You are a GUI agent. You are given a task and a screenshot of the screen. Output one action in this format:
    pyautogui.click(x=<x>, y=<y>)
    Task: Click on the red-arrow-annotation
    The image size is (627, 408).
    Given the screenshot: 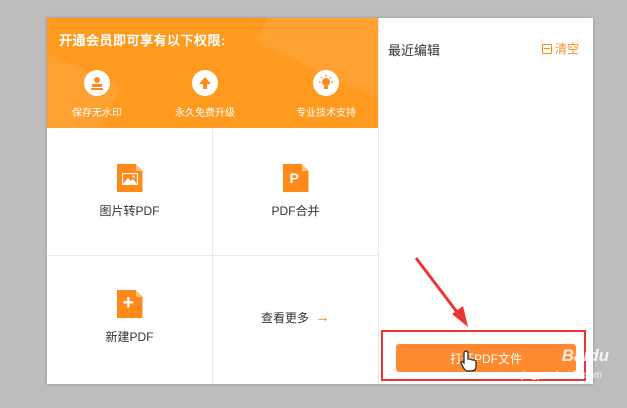 What is the action you would take?
    pyautogui.click(x=441, y=292)
    